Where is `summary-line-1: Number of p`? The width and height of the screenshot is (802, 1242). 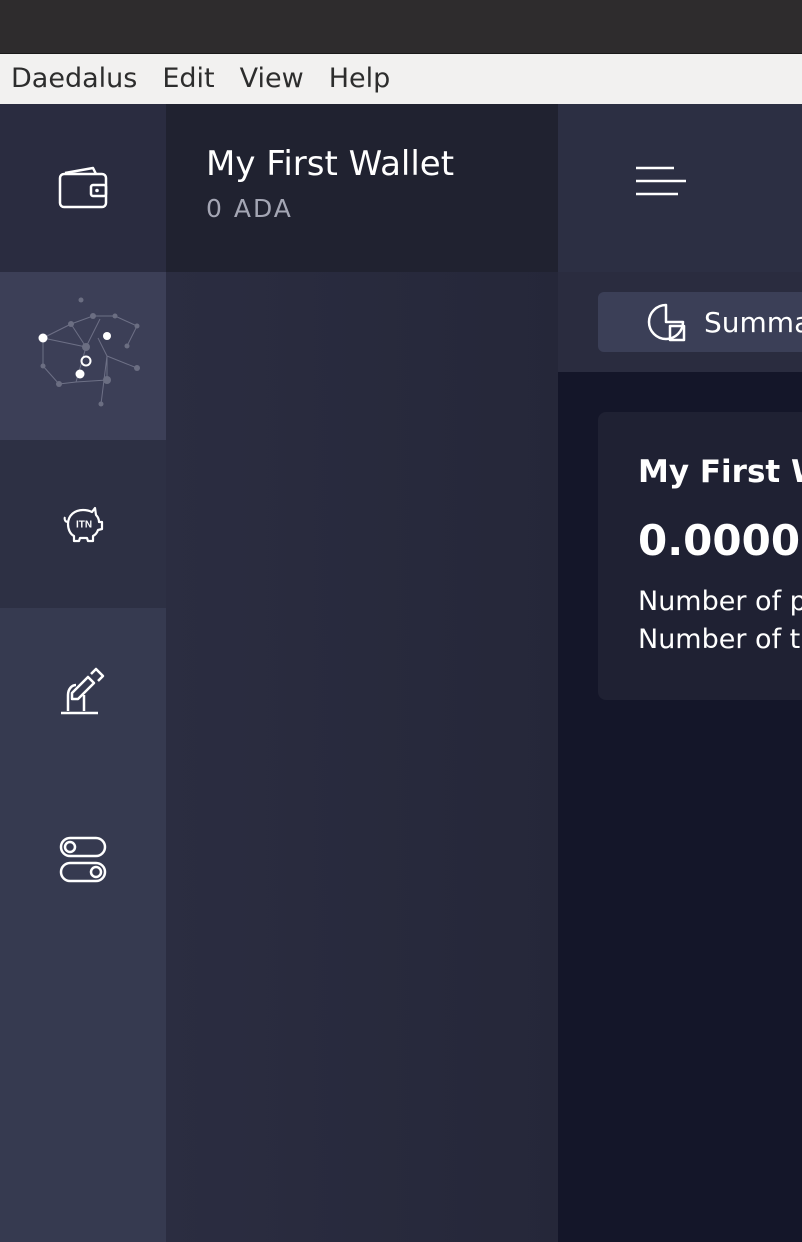
summary-line-1: Number of p is located at coordinates (720, 601).